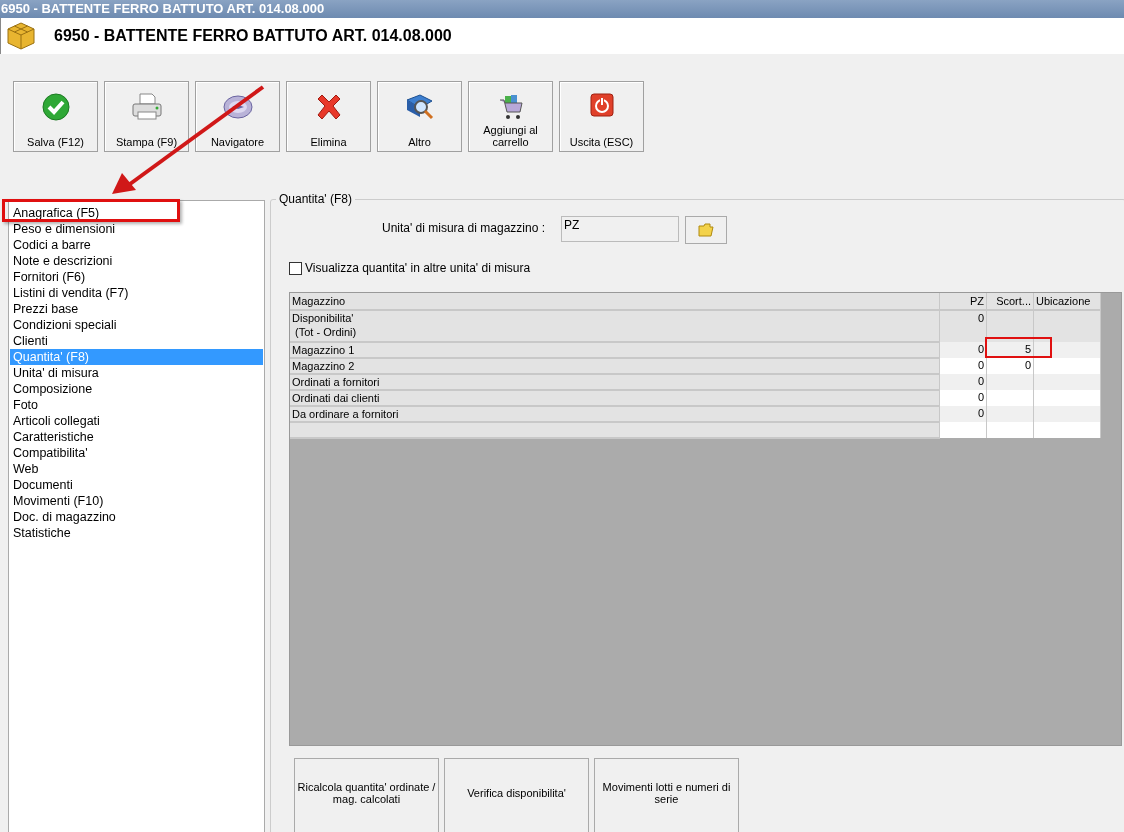 The width and height of the screenshot is (1124, 832). What do you see at coordinates (1067, 301) in the screenshot?
I see `column-header: Ubicazione` at bounding box center [1067, 301].